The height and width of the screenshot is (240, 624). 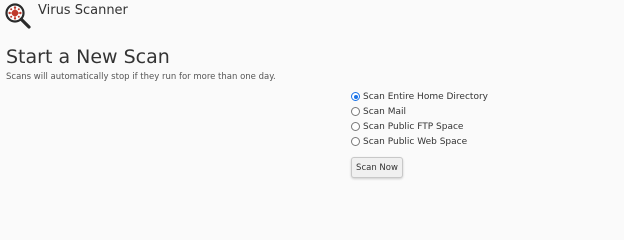 What do you see at coordinates (88, 57) in the screenshot?
I see `page-title: Start a New Scan` at bounding box center [88, 57].